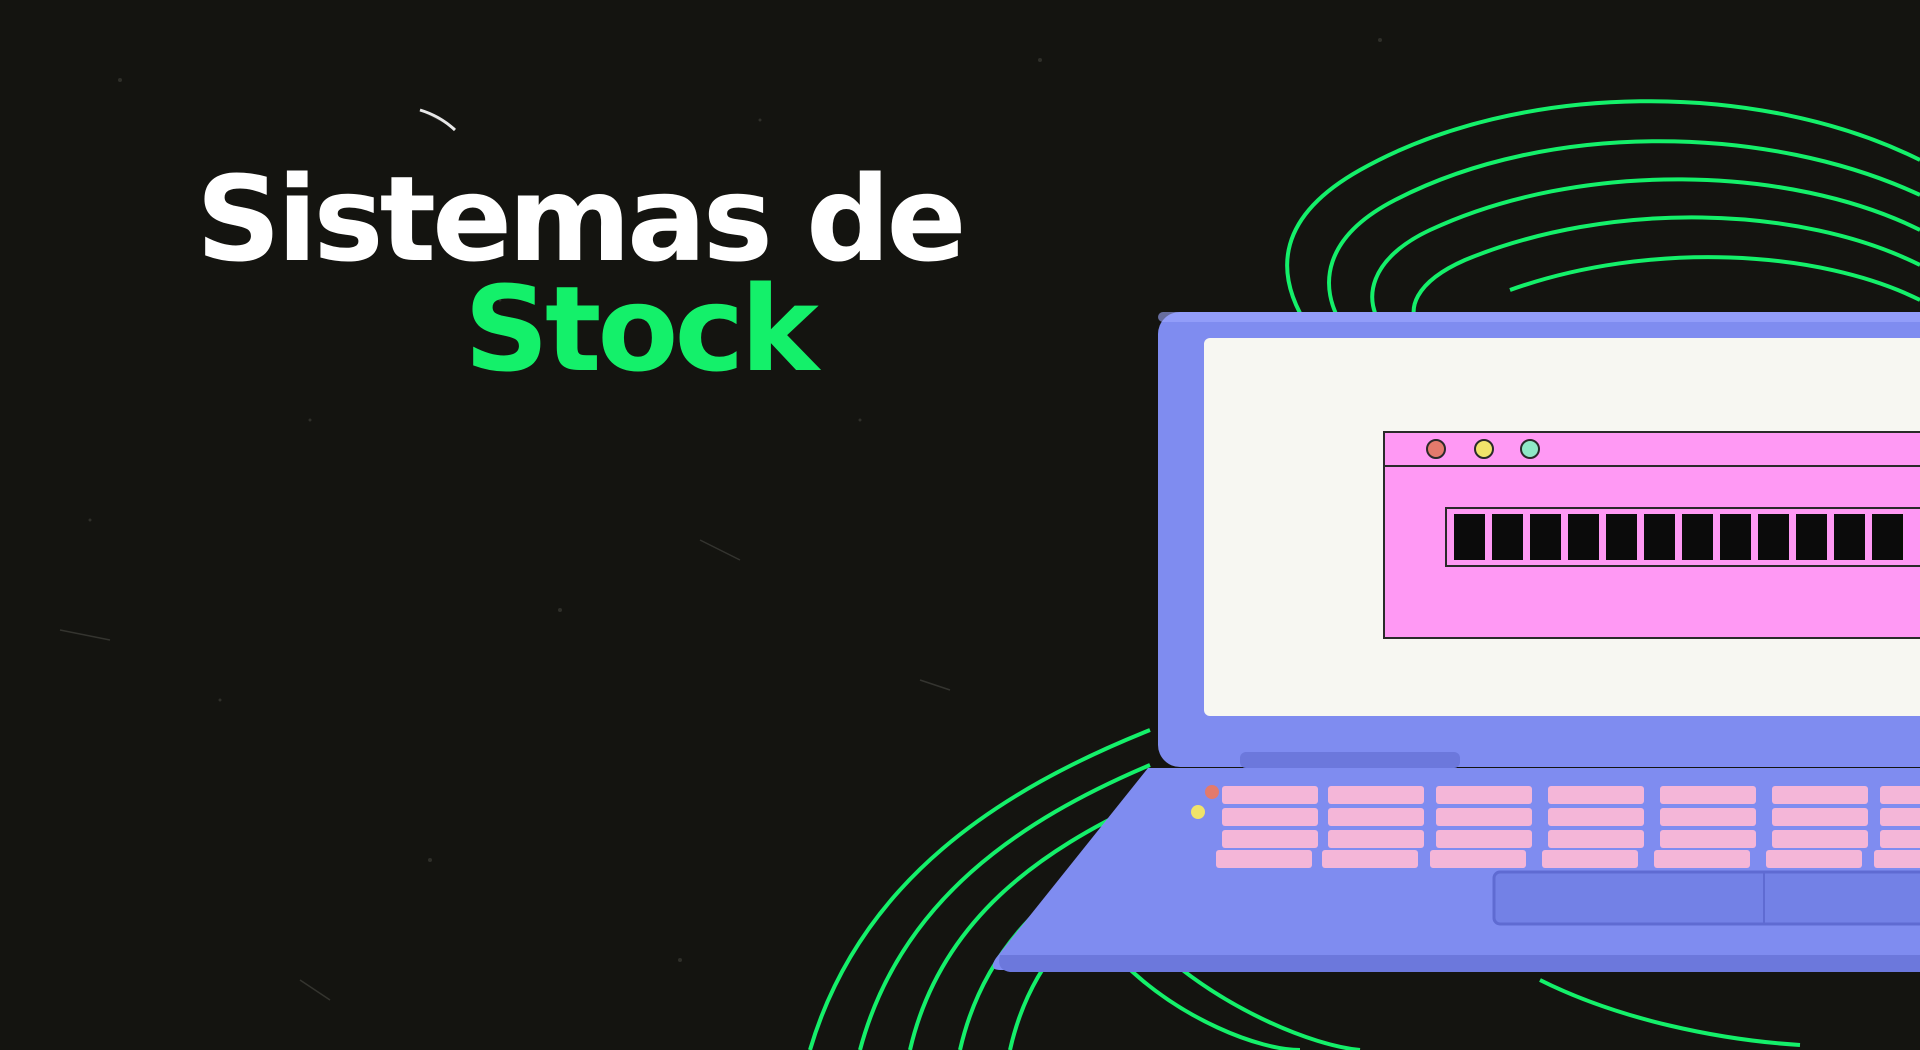 This screenshot has height=1050, width=1920. Describe the element at coordinates (1436, 449) in the screenshot. I see `window-close-dot` at that location.